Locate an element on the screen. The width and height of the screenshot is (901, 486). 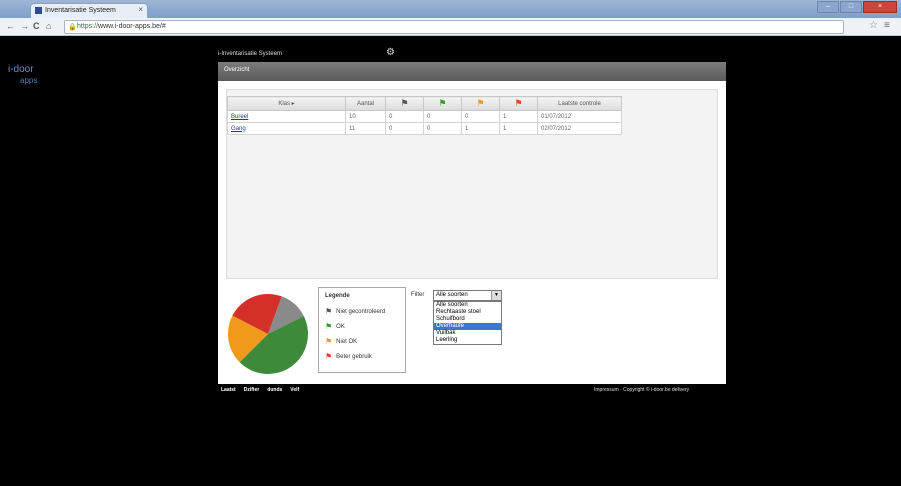
filter-option: Alle soorten is located at coordinates (467, 305).